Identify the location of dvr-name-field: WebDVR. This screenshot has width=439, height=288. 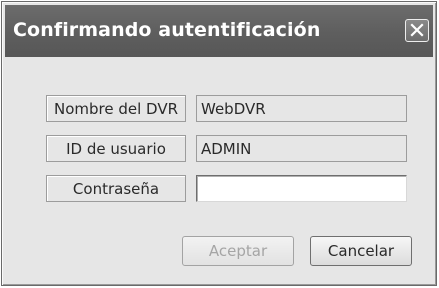
(301, 108).